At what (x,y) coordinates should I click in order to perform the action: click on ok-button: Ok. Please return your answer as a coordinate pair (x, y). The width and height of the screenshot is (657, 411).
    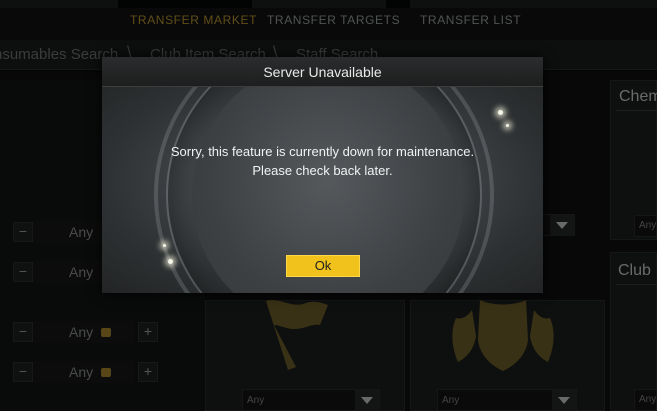
    Looking at the image, I should click on (323, 266).